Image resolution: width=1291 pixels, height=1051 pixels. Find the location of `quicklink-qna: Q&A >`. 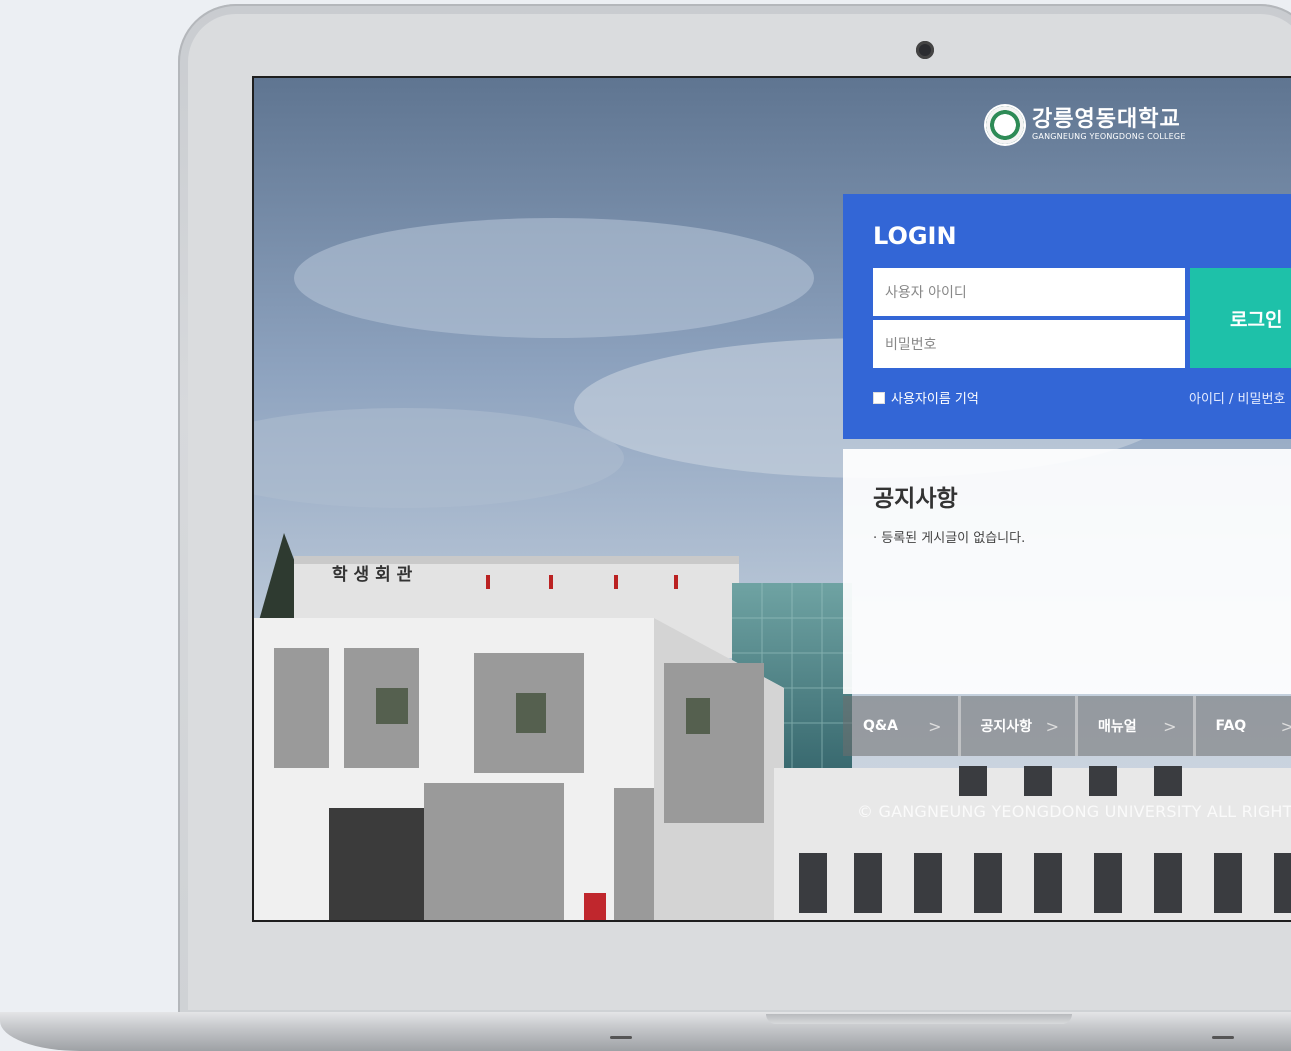

quicklink-qna: Q&A > is located at coordinates (902, 726).